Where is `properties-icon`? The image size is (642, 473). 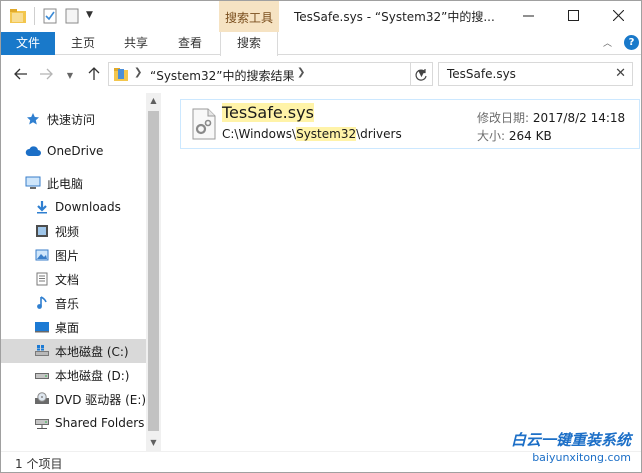 properties-icon is located at coordinates (50, 16).